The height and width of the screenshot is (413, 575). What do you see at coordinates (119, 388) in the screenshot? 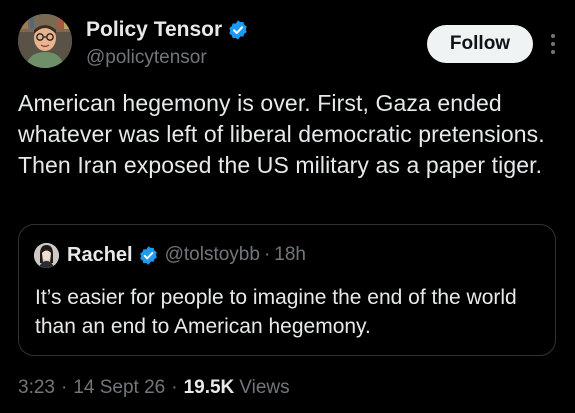
I see `tweet-date: 14 Sept 26` at bounding box center [119, 388].